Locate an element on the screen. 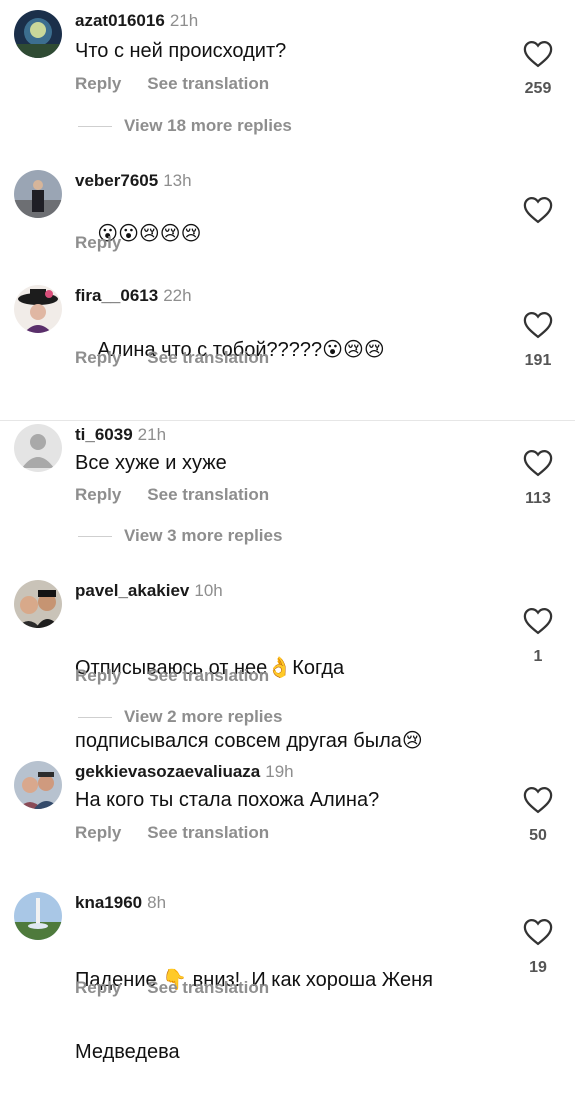 The width and height of the screenshot is (575, 1112). username: azat016016 is located at coordinates (120, 20).